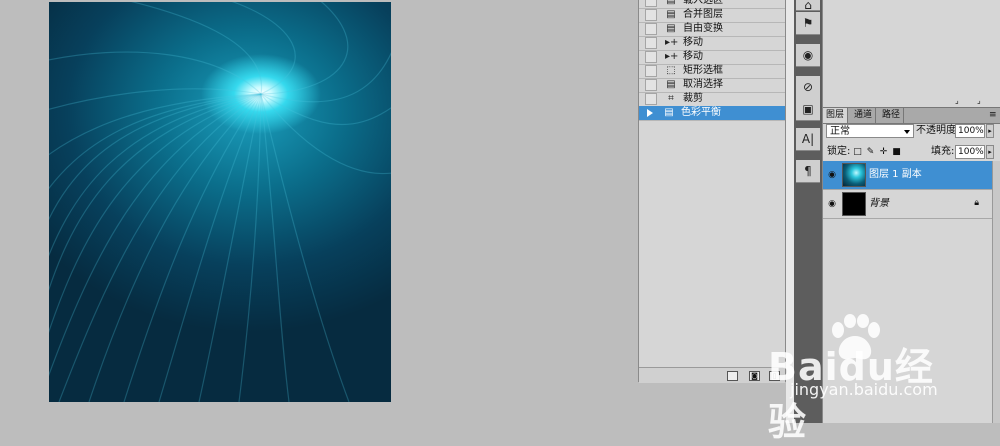 The width and height of the screenshot is (1000, 446). What do you see at coordinates (808, 6) in the screenshot?
I see `history-tool-icon: ⌂` at bounding box center [808, 6].